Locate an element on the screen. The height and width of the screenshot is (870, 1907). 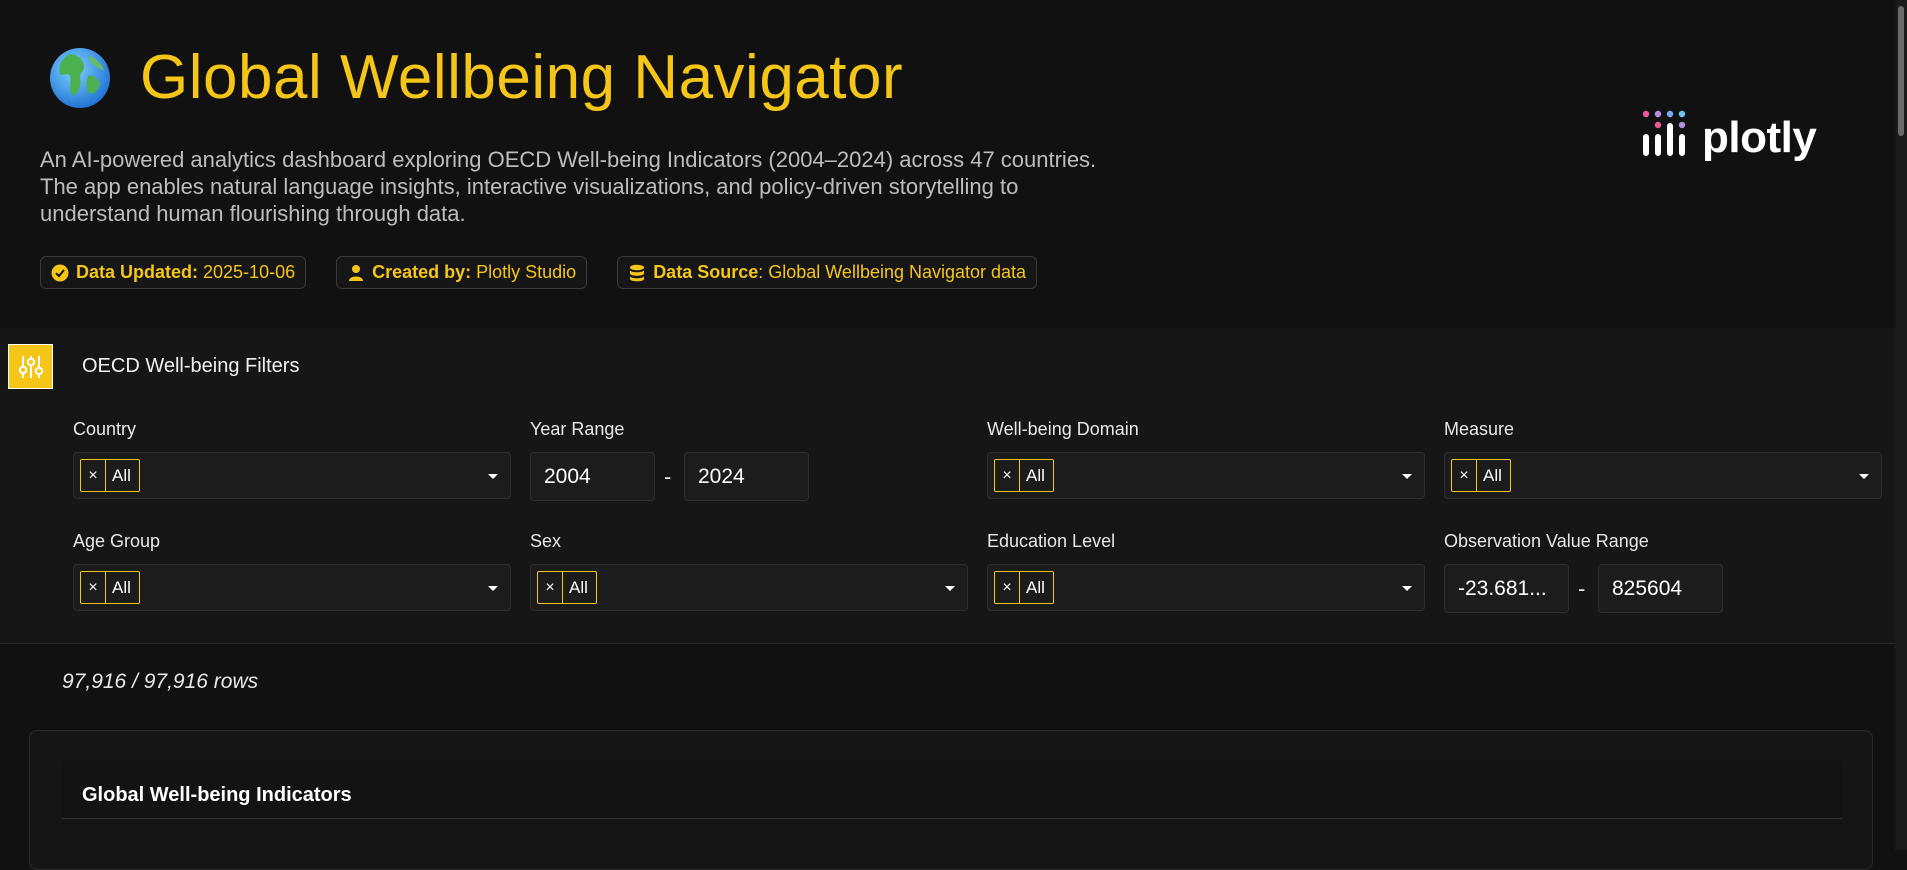
sex-dropdown: × All is located at coordinates (749, 587).